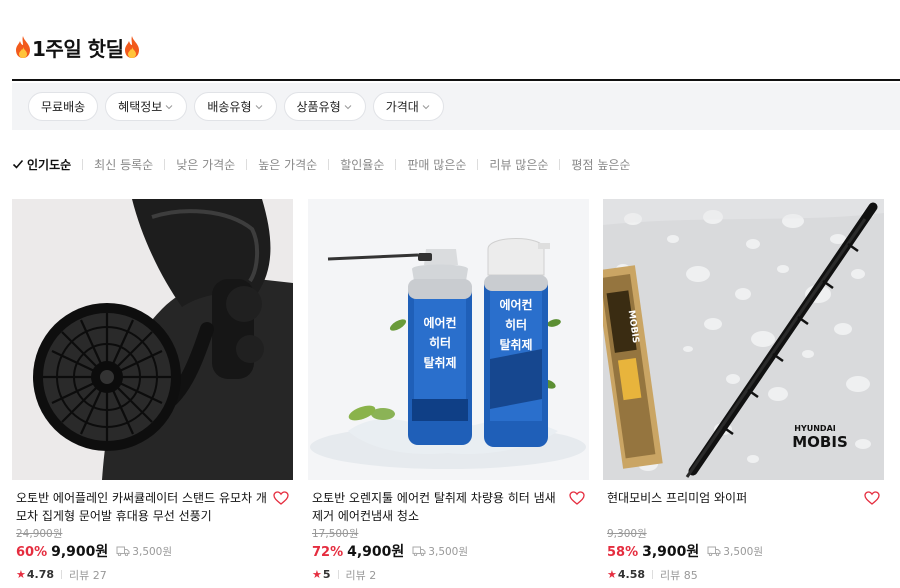 The width and height of the screenshot is (900, 588). I want to click on brand-logo-bottom: MOBIS, so click(820, 442).